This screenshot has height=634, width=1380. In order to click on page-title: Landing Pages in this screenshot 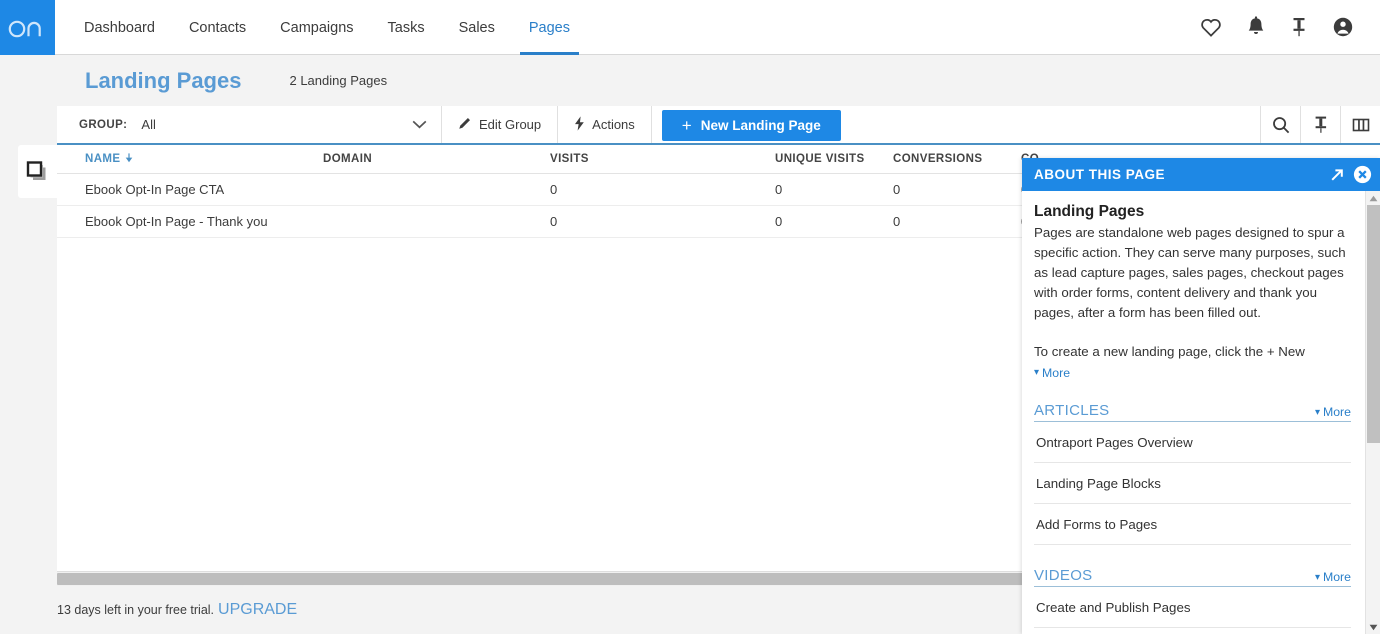, I will do `click(163, 80)`.